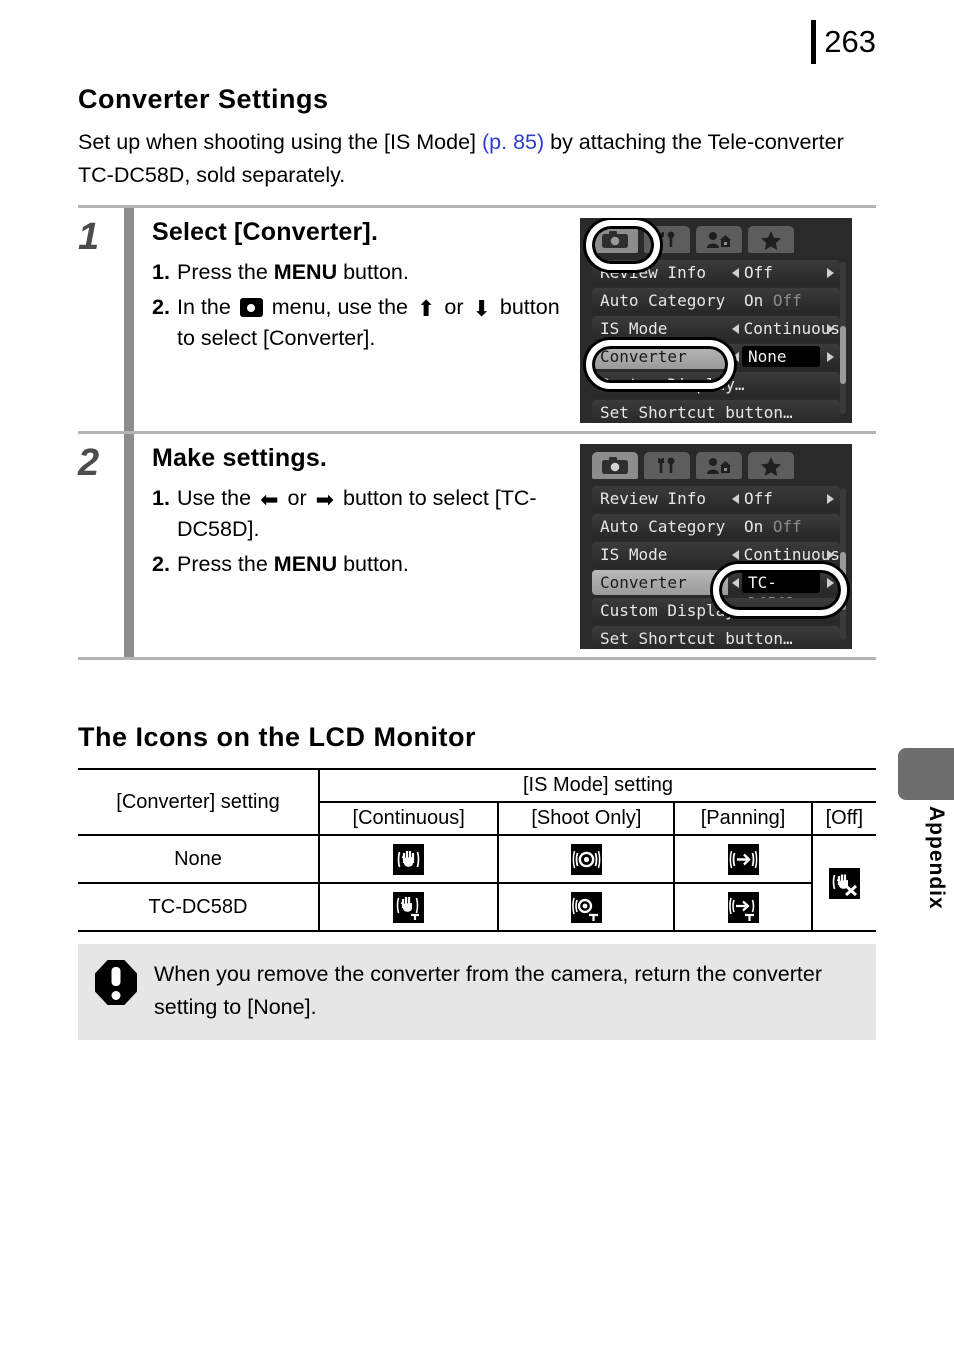 Image resolution: width=954 pixels, height=1345 pixels. I want to click on intro-text-before: Set up when shooting using the [IS Mode], so click(280, 142).